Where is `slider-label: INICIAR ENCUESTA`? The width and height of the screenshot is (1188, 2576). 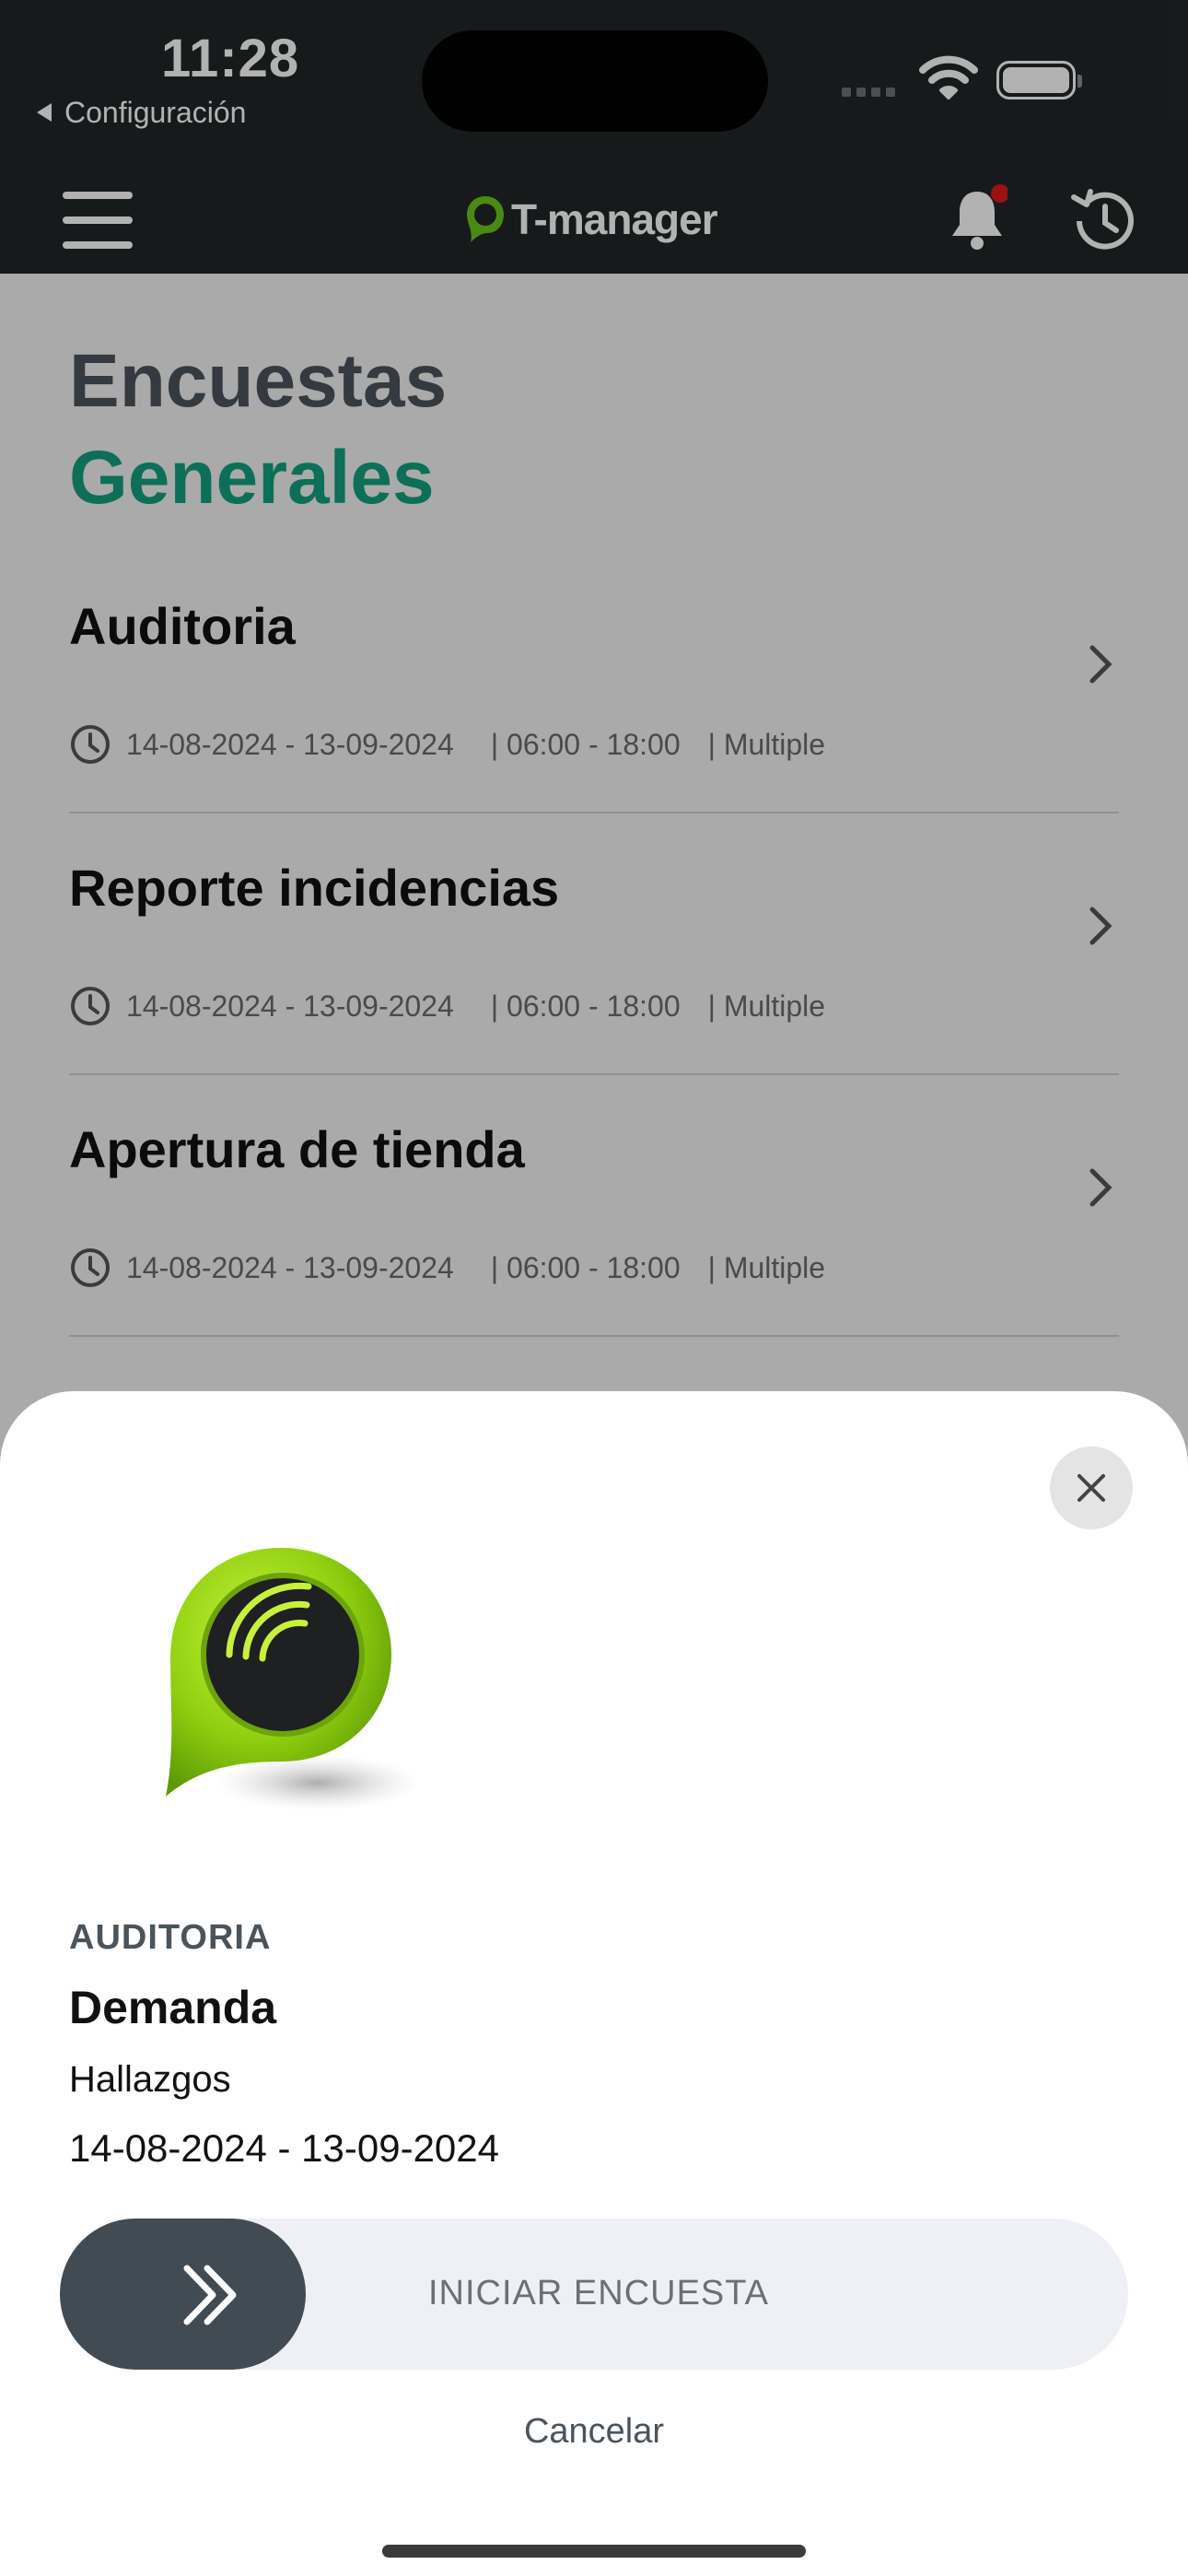 slider-label: INICIAR ENCUESTA is located at coordinates (599, 2293).